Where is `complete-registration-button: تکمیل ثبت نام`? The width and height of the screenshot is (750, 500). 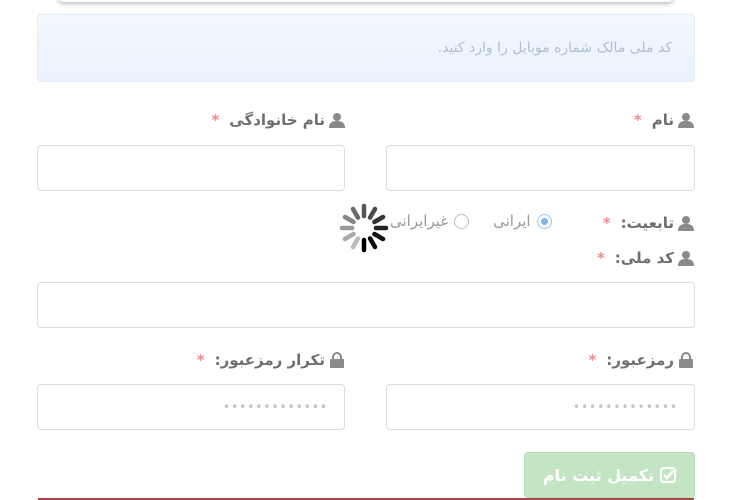
complete-registration-button: تکمیل ثبت نام is located at coordinates (609, 475).